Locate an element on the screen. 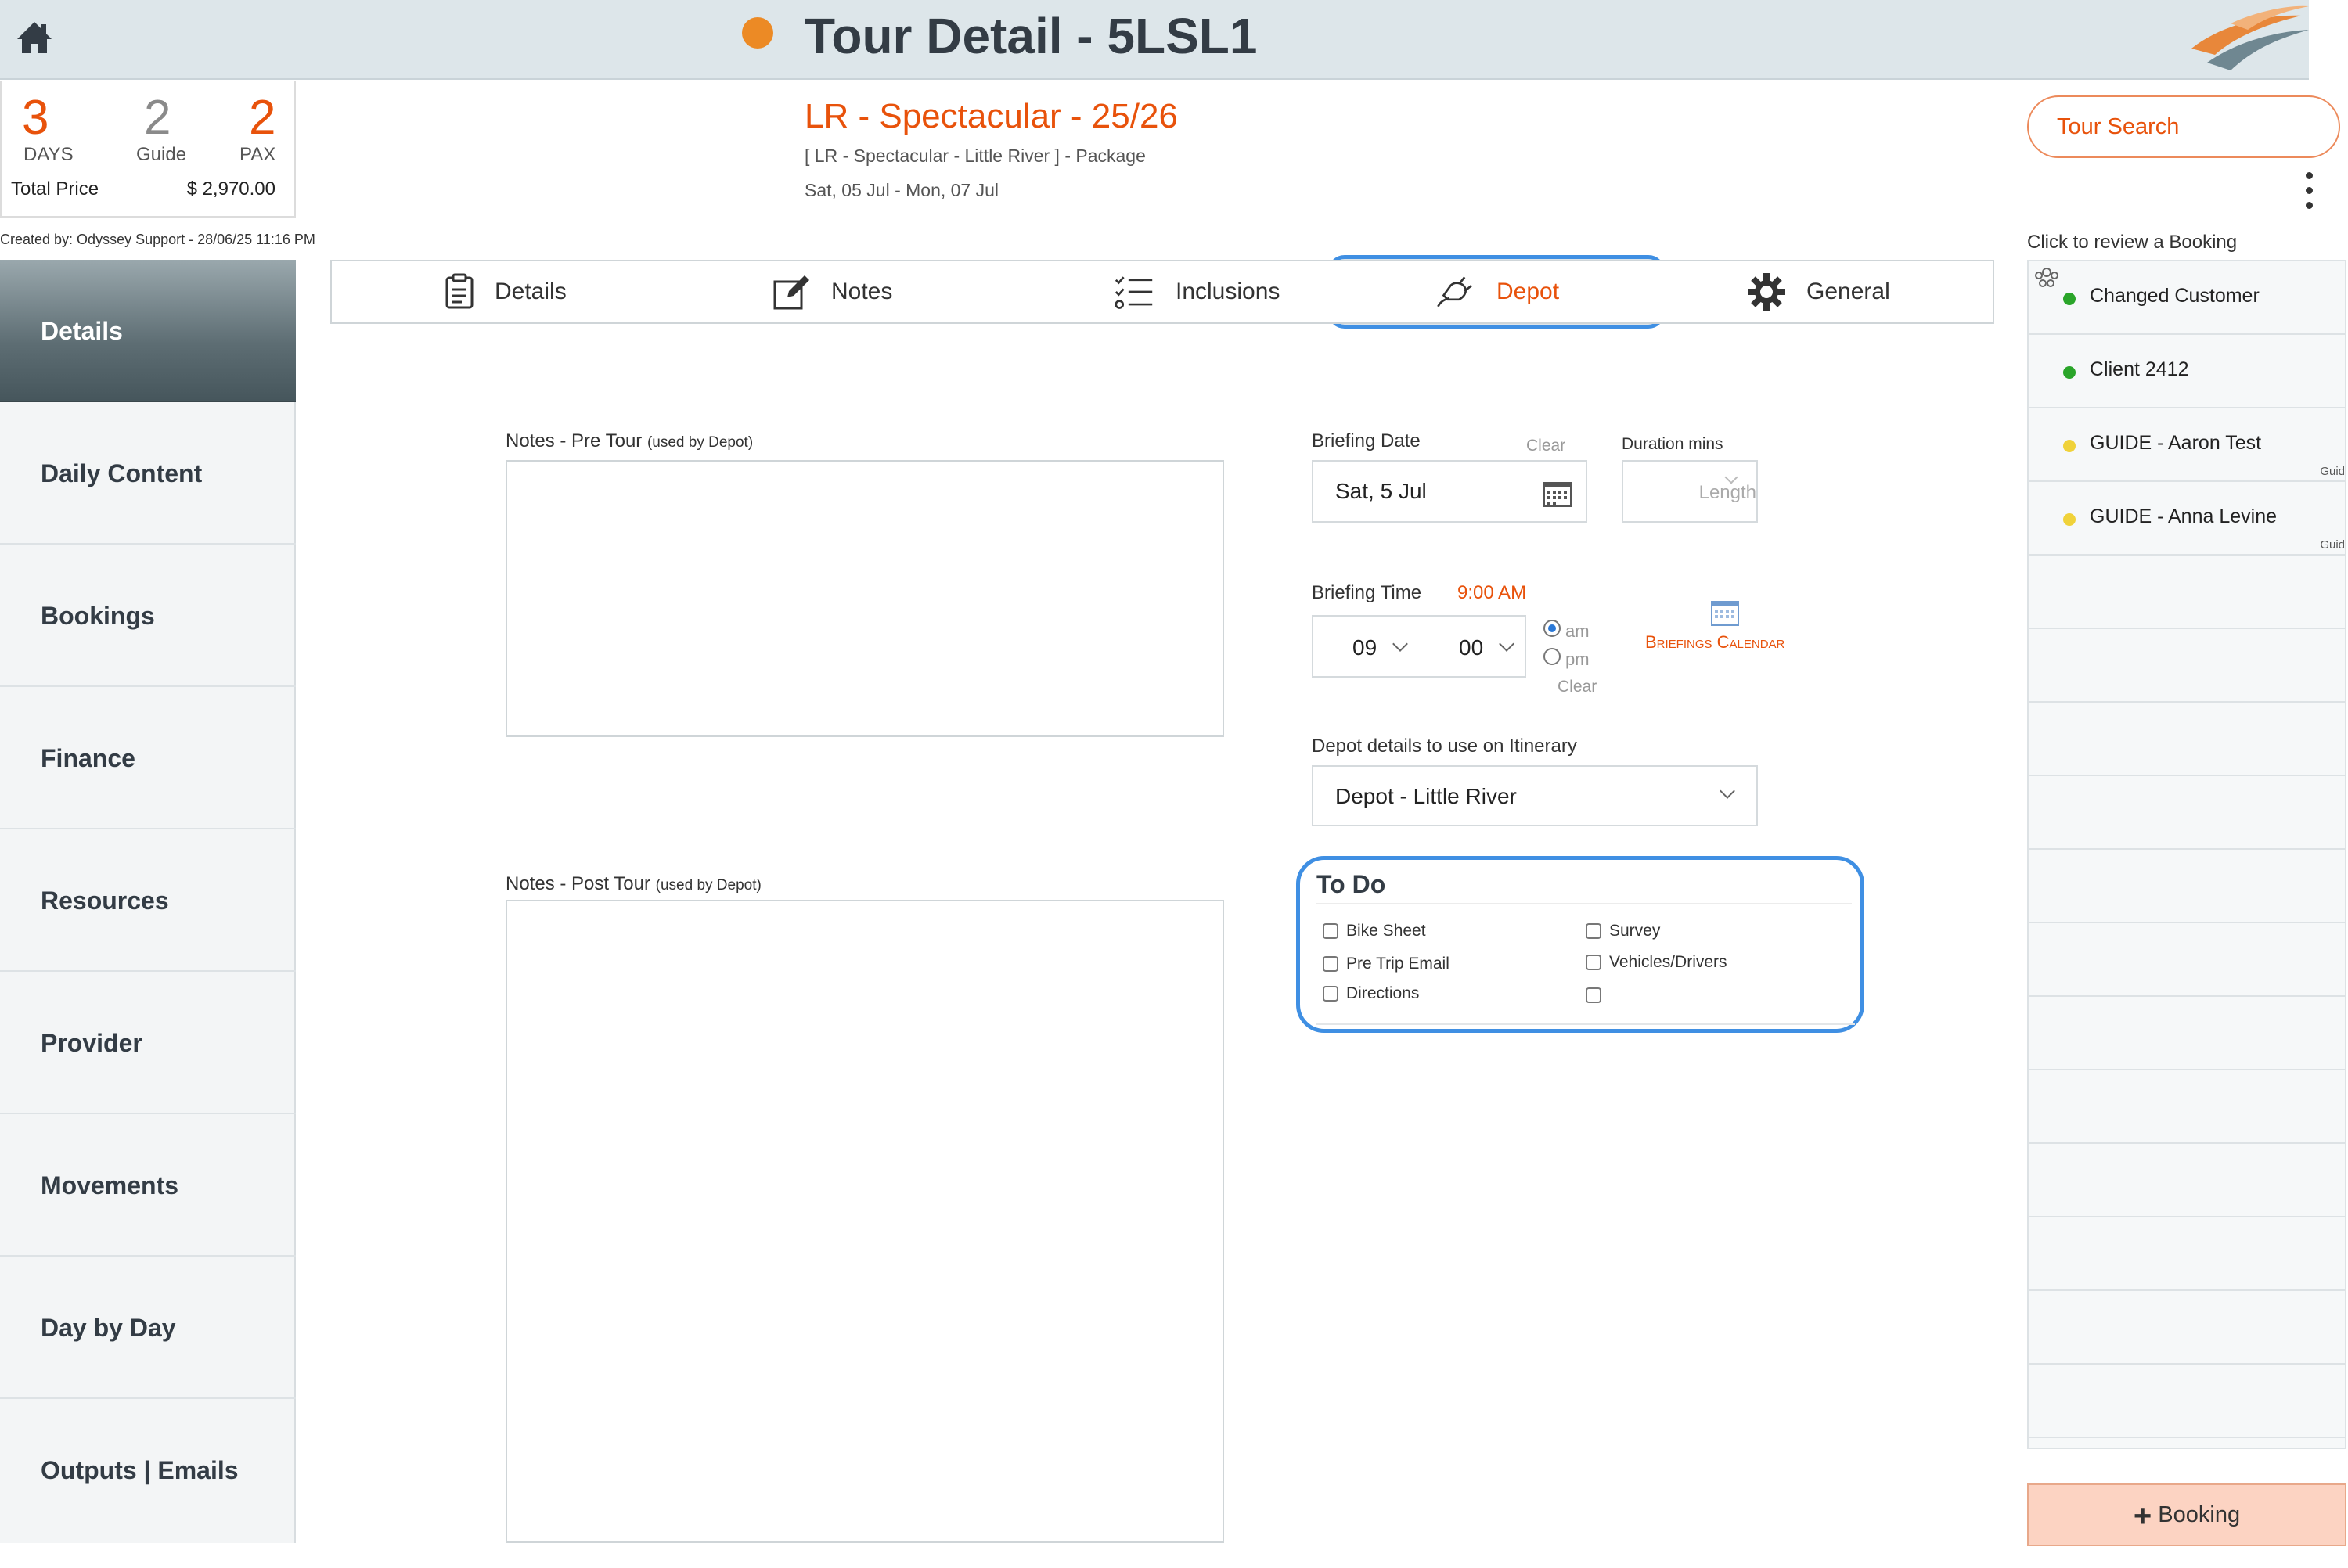  booking-row: GUIDE - Aaron Test Guid is located at coordinates (2187, 445).